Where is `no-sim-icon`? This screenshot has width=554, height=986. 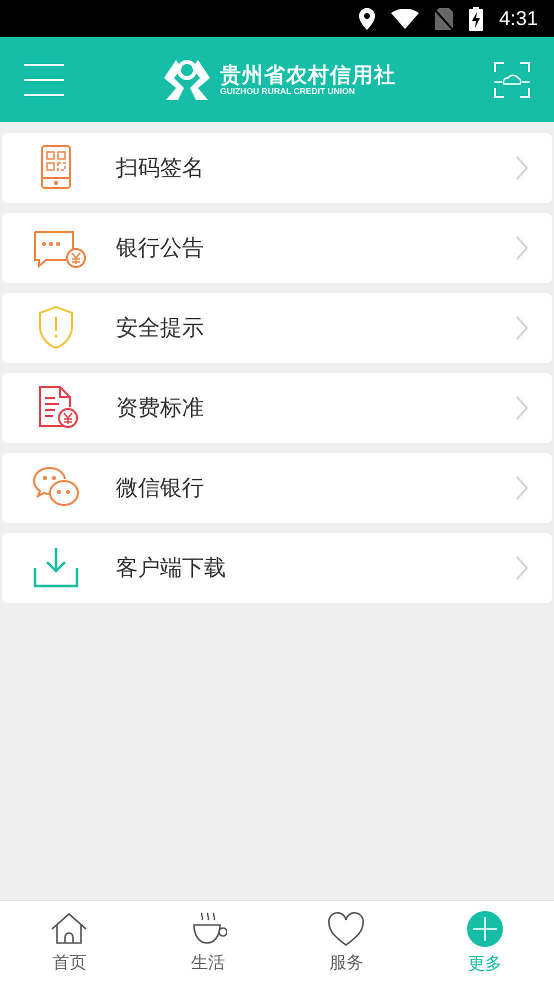
no-sim-icon is located at coordinates (444, 19).